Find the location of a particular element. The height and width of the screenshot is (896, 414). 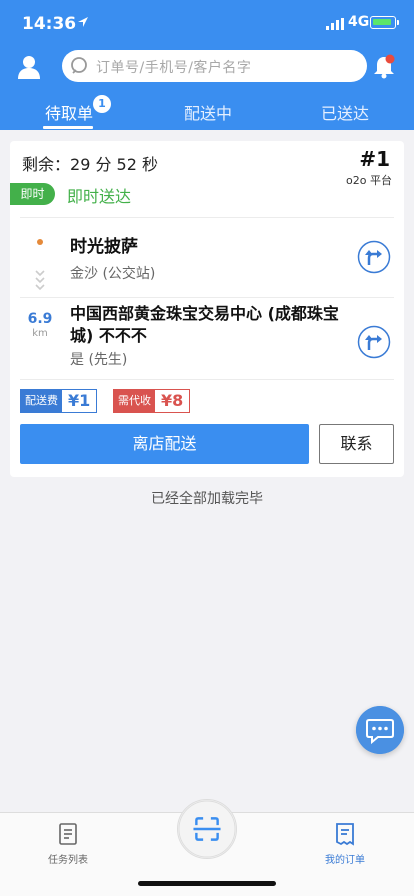

list-end-text: 已经全部加载完毕 is located at coordinates (207, 499).